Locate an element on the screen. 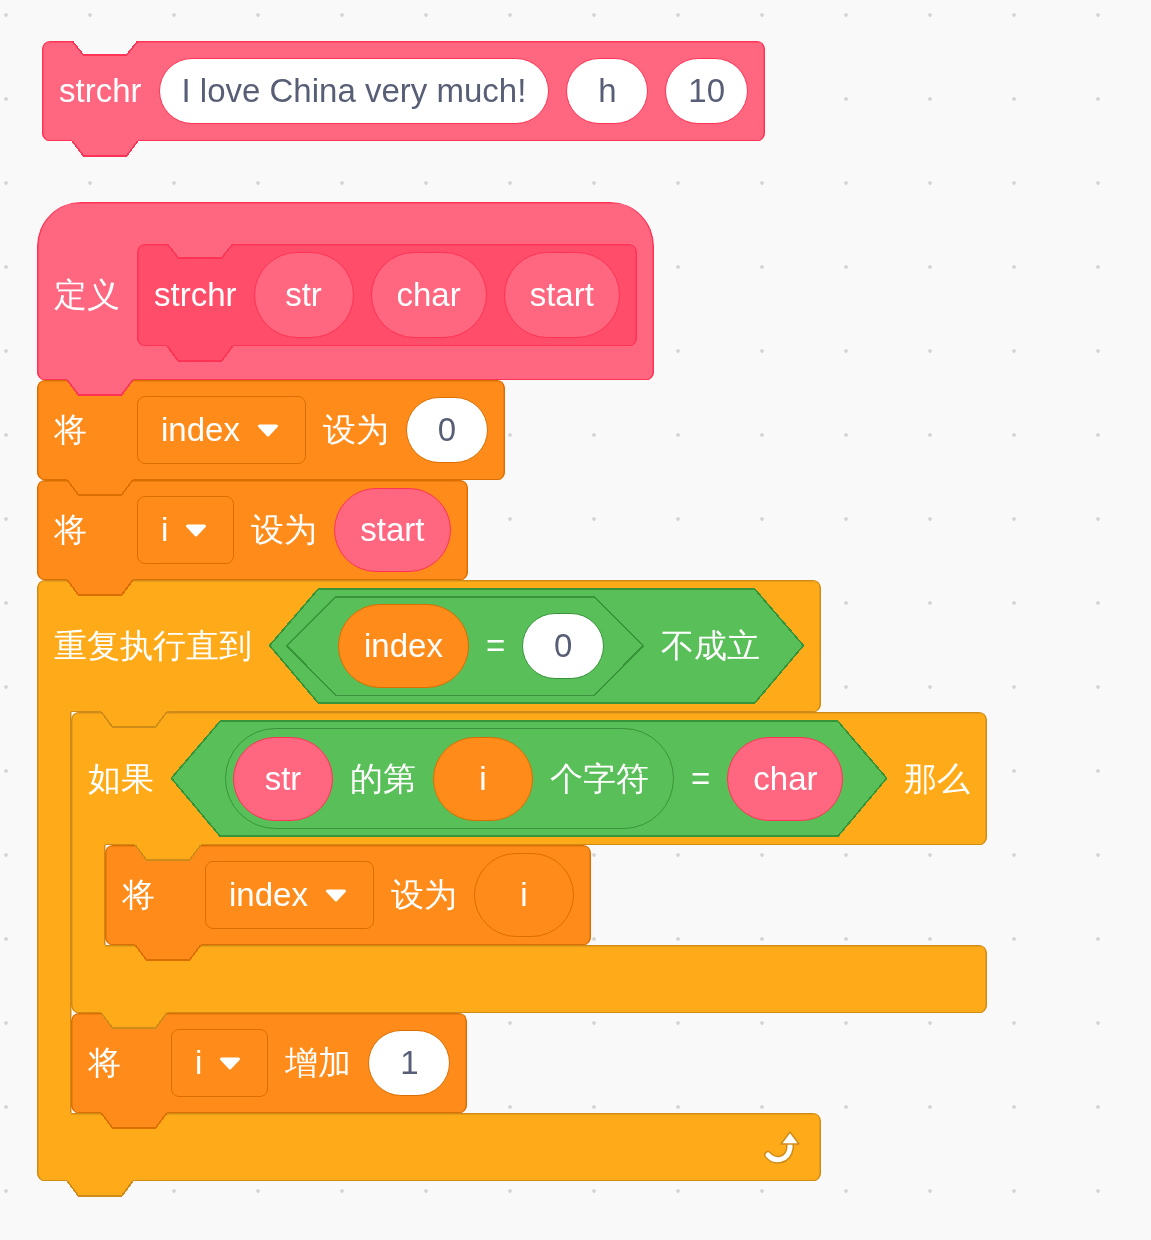  block-label: 不成立 is located at coordinates (711, 646).